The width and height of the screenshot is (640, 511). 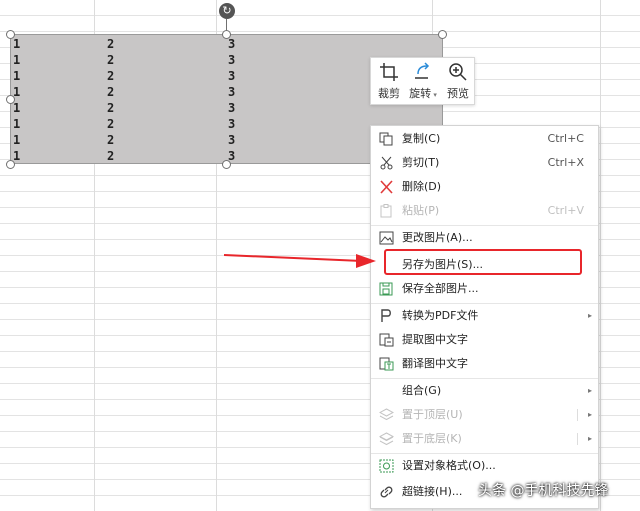 What do you see at coordinates (386, 238) in the screenshot?
I see `change-picture-icon` at bounding box center [386, 238].